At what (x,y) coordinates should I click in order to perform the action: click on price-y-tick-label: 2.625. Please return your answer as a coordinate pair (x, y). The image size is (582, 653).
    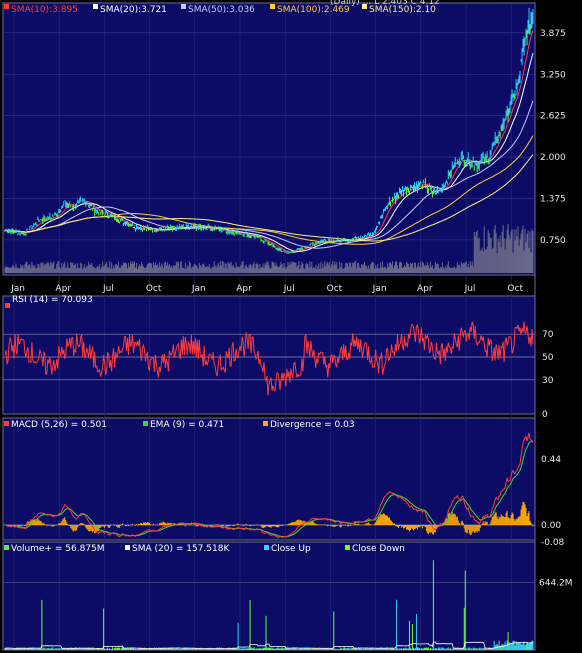
    Looking at the image, I should click on (553, 117).